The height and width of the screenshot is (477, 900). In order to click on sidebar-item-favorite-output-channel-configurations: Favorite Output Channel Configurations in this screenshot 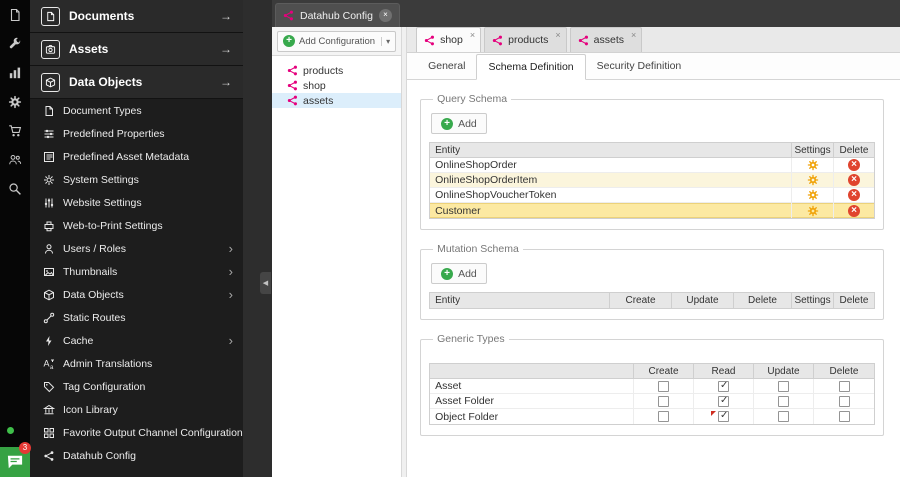, I will do `click(136, 432)`.